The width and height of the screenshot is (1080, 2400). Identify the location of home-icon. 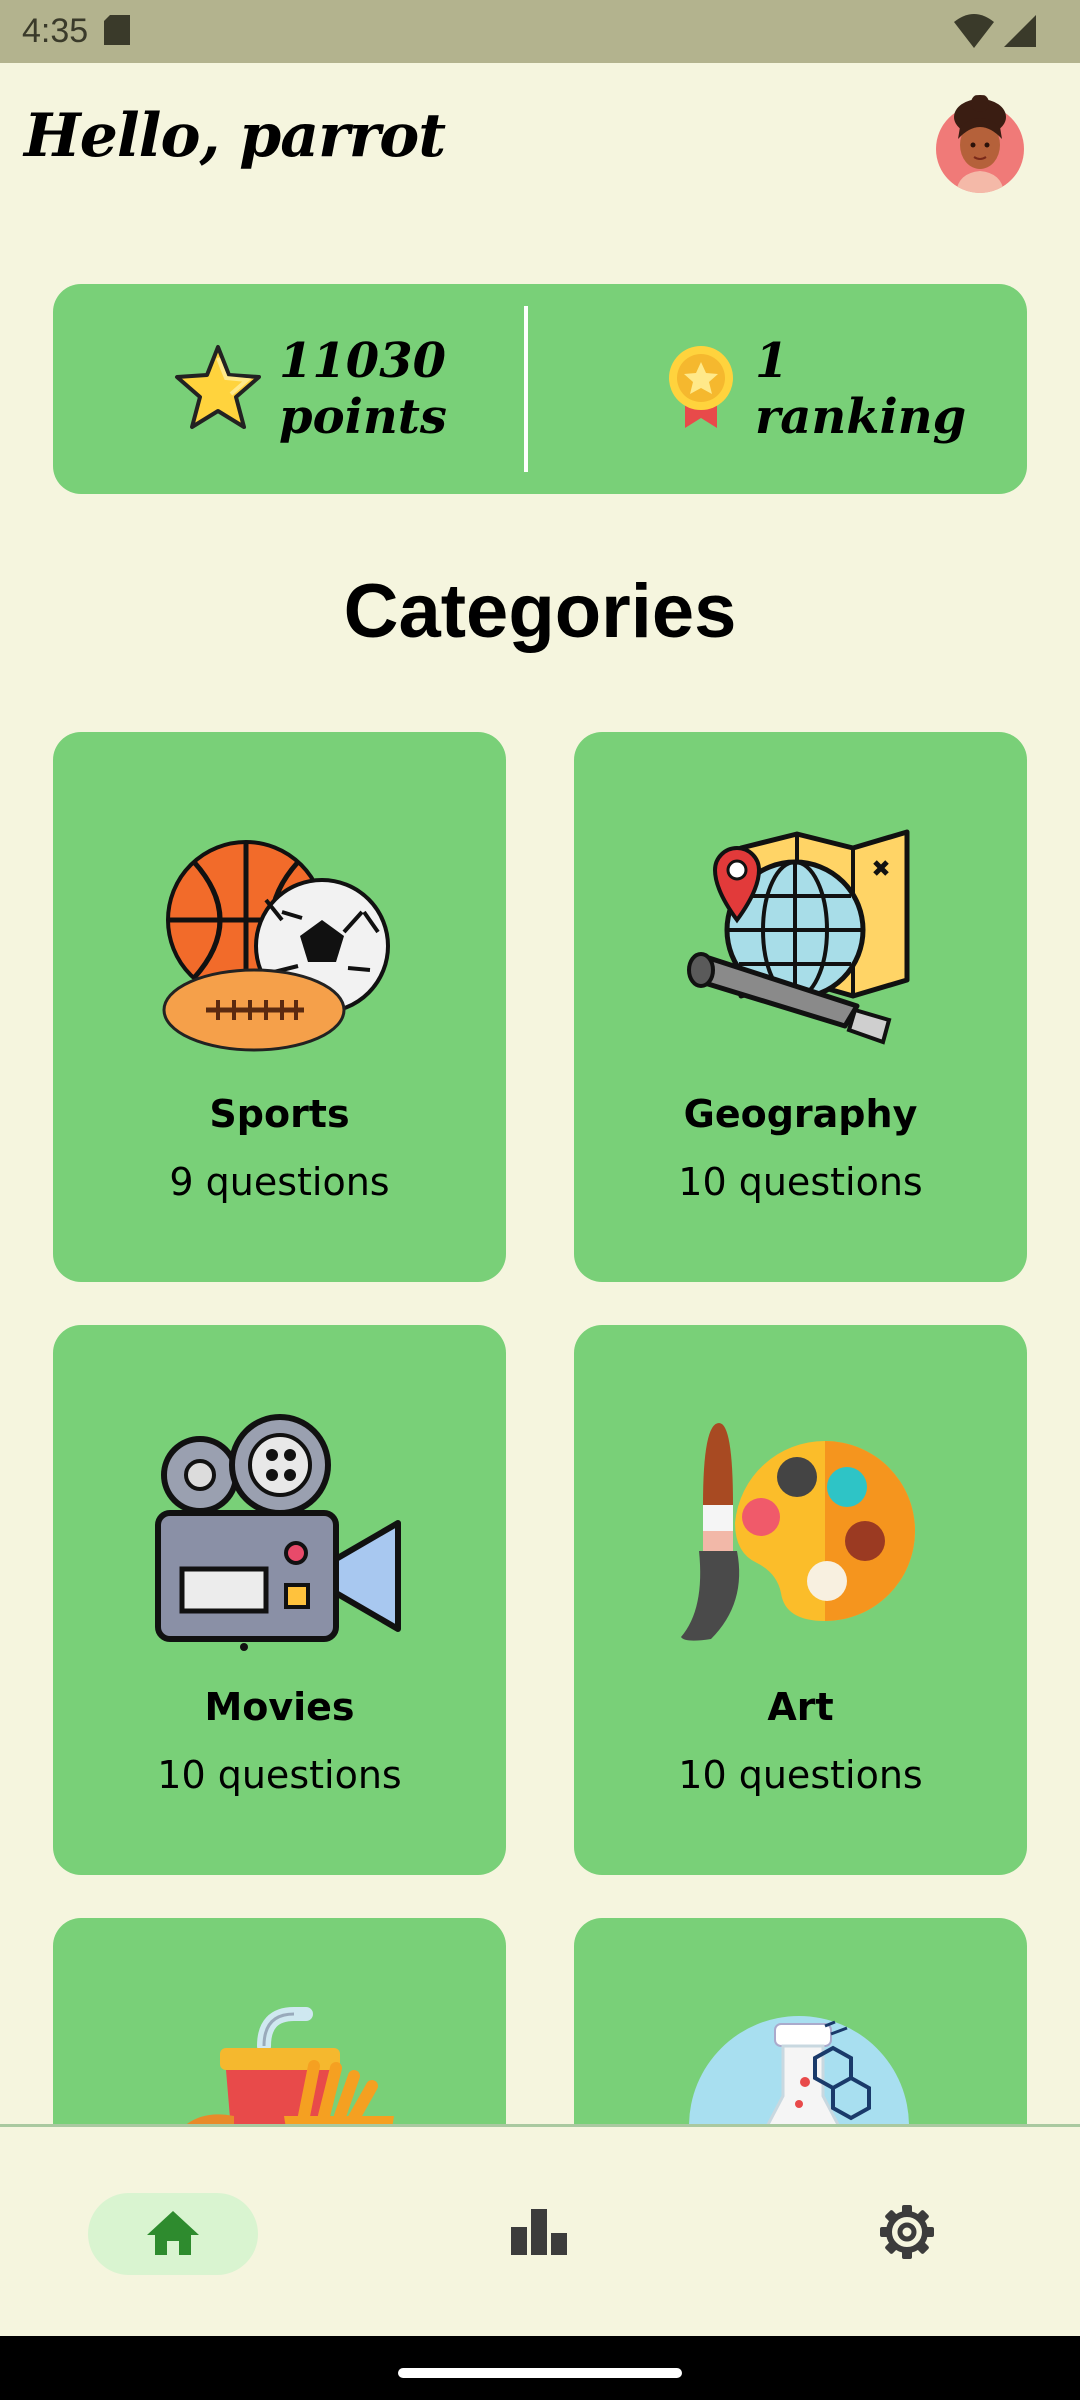
(173, 2234).